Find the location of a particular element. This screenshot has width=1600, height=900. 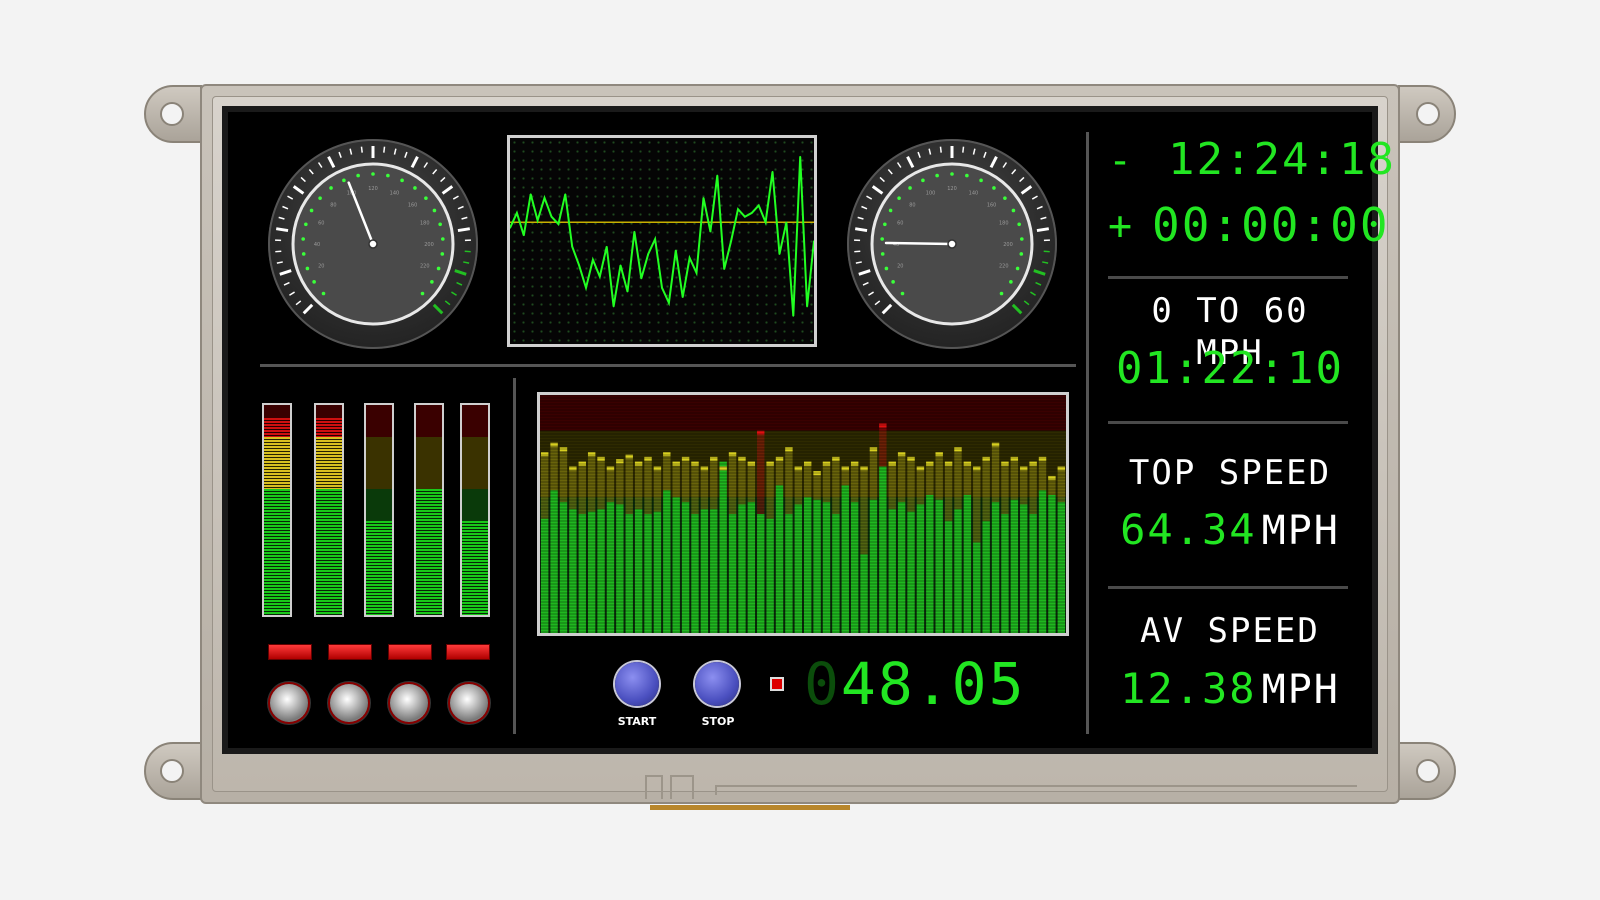

gauge-tick-label: 120 is located at coordinates (952, 189).